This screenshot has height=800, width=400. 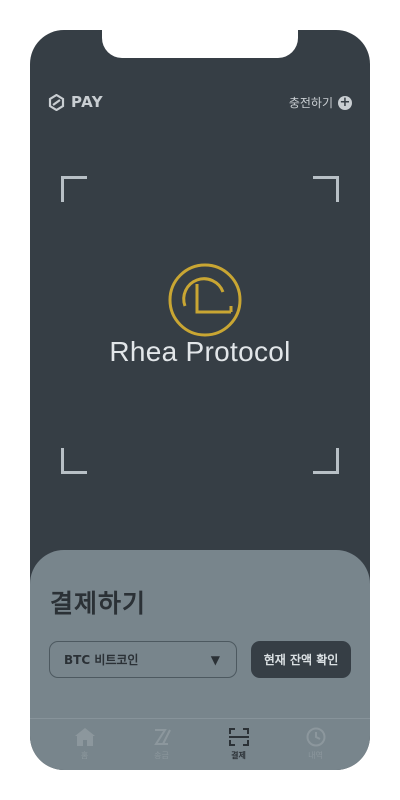 What do you see at coordinates (87, 102) in the screenshot?
I see `pay-logo-text: PAY` at bounding box center [87, 102].